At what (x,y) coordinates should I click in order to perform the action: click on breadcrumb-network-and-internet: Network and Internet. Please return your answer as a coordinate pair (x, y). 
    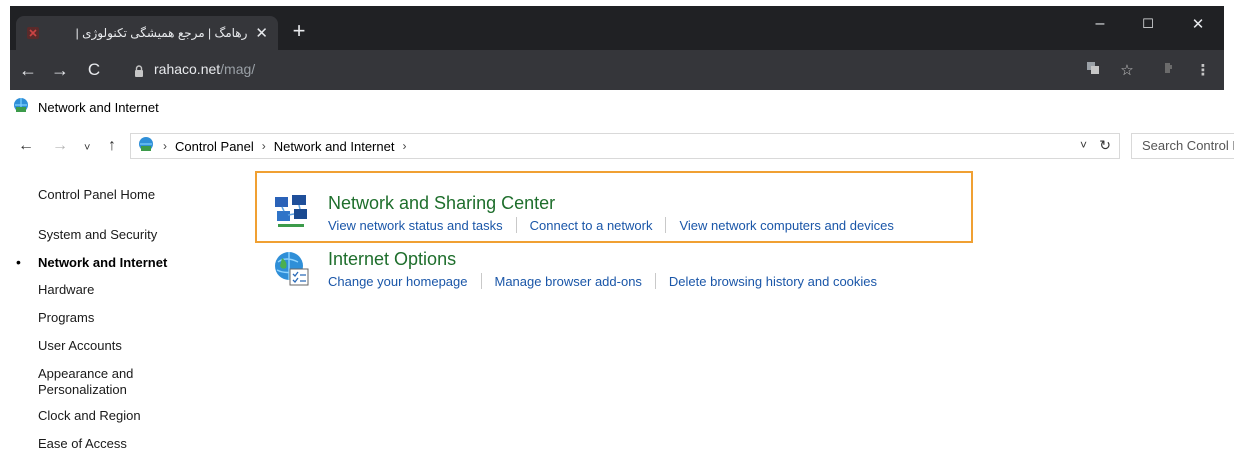
    Looking at the image, I should click on (334, 146).